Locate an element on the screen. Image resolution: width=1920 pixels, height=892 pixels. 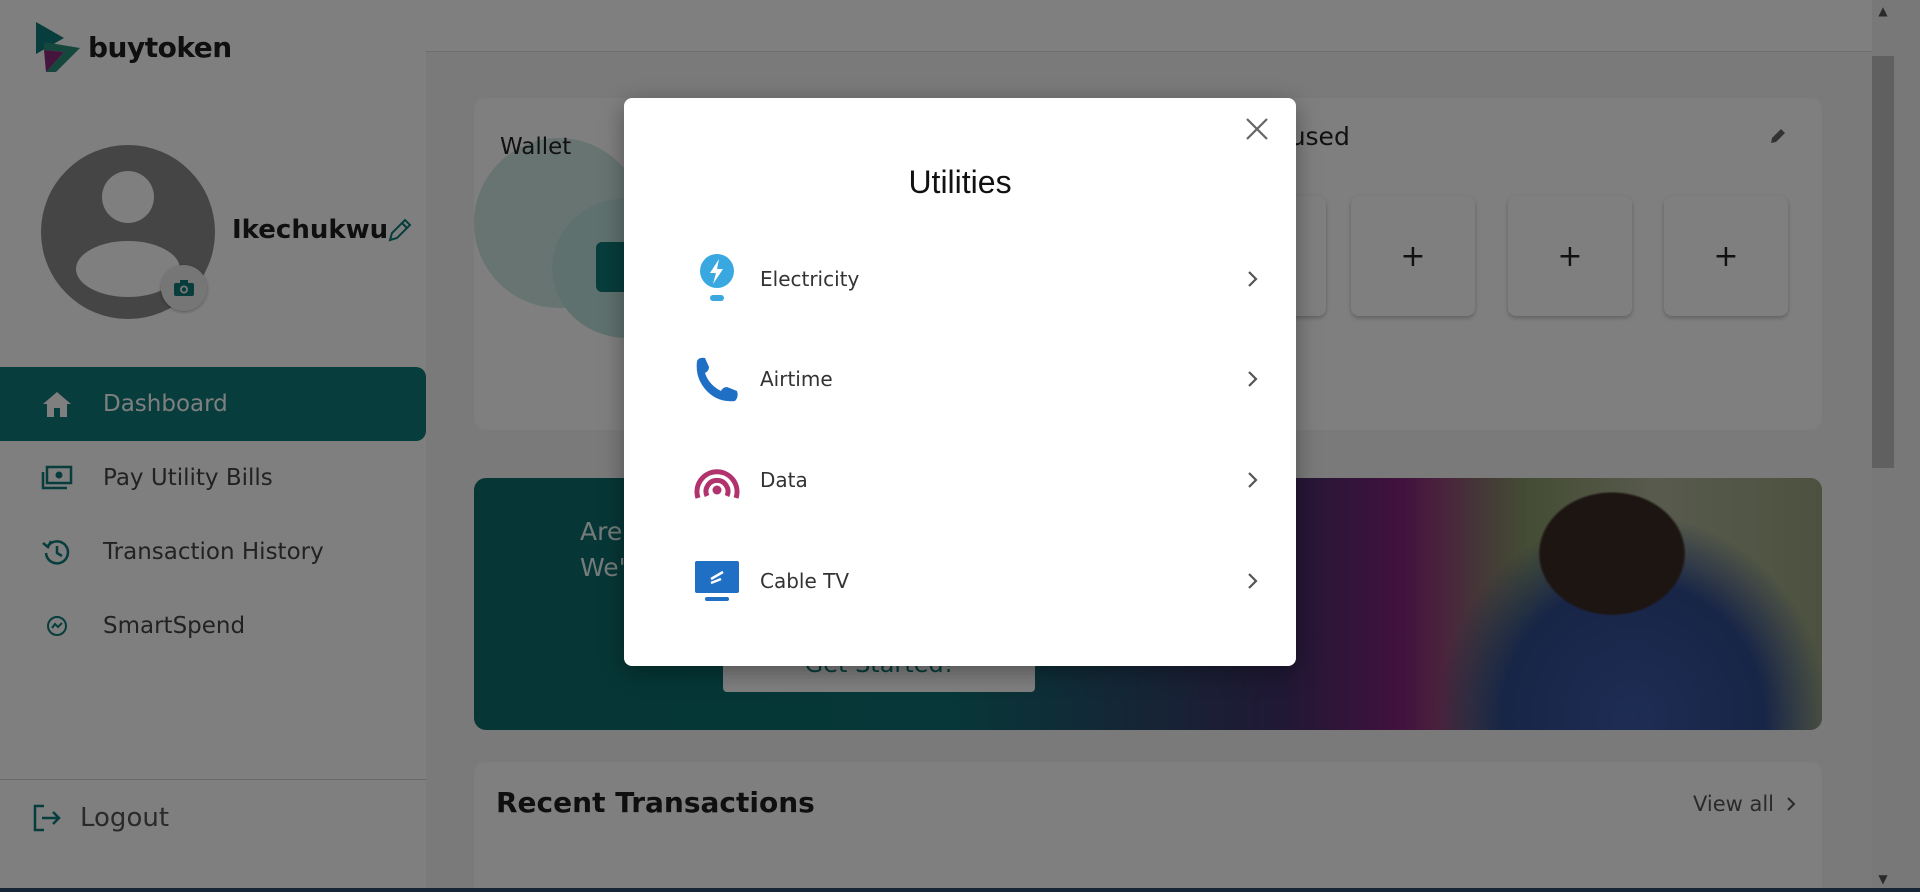
utility-item-airtime: Airtime is located at coordinates (977, 379).